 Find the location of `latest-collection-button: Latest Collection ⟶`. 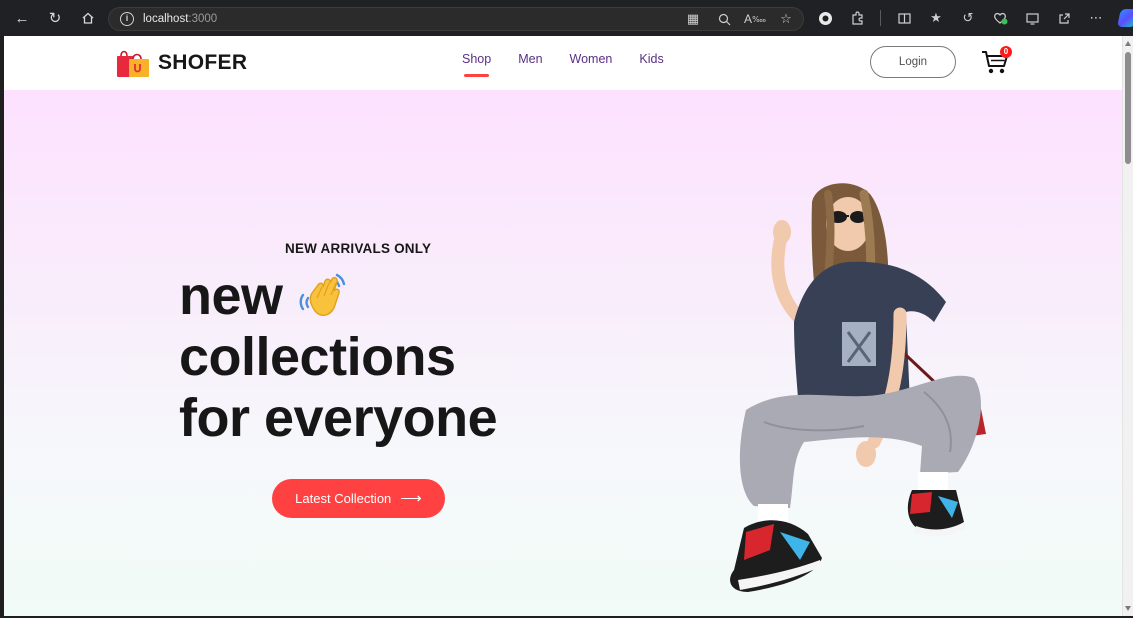

latest-collection-button: Latest Collection ⟶ is located at coordinates (358, 498).